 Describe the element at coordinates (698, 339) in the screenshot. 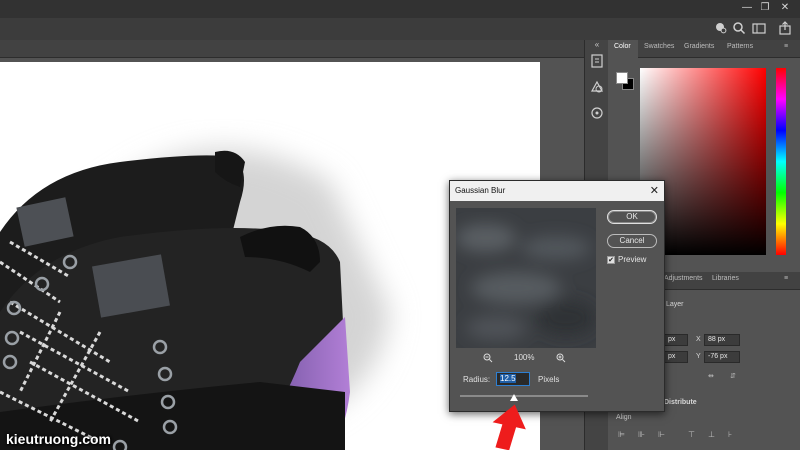

I see `x-label: X` at that location.